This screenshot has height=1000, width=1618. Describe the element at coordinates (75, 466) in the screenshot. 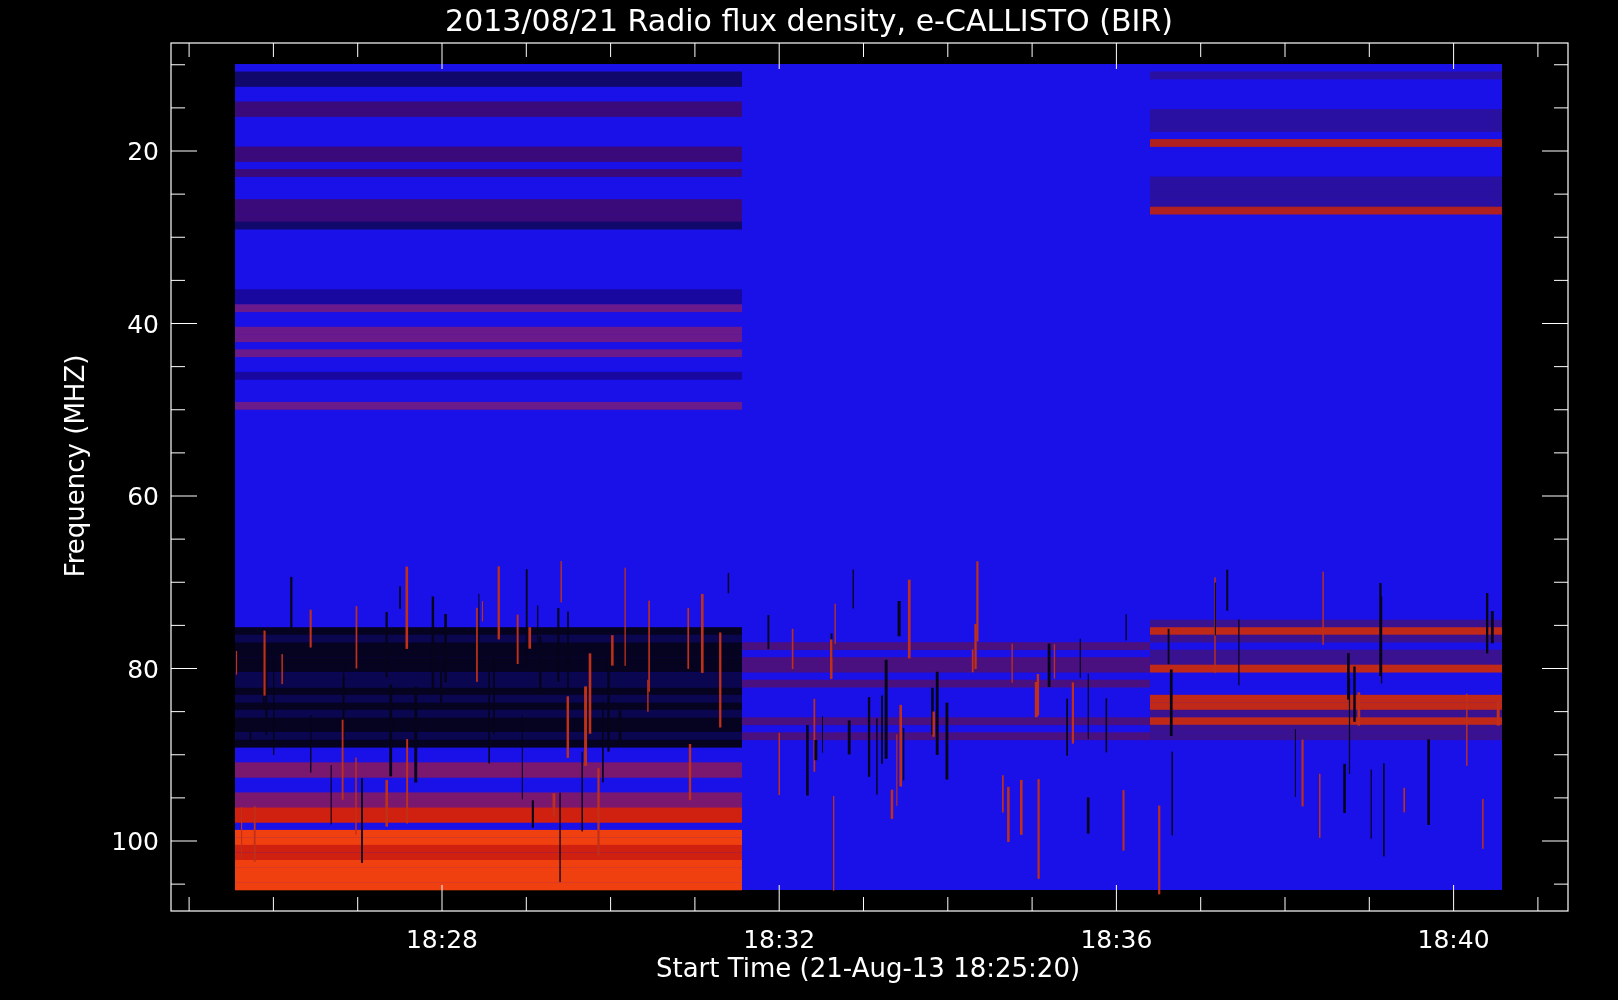

I see `axis-label: Frequency (MHZ)` at that location.